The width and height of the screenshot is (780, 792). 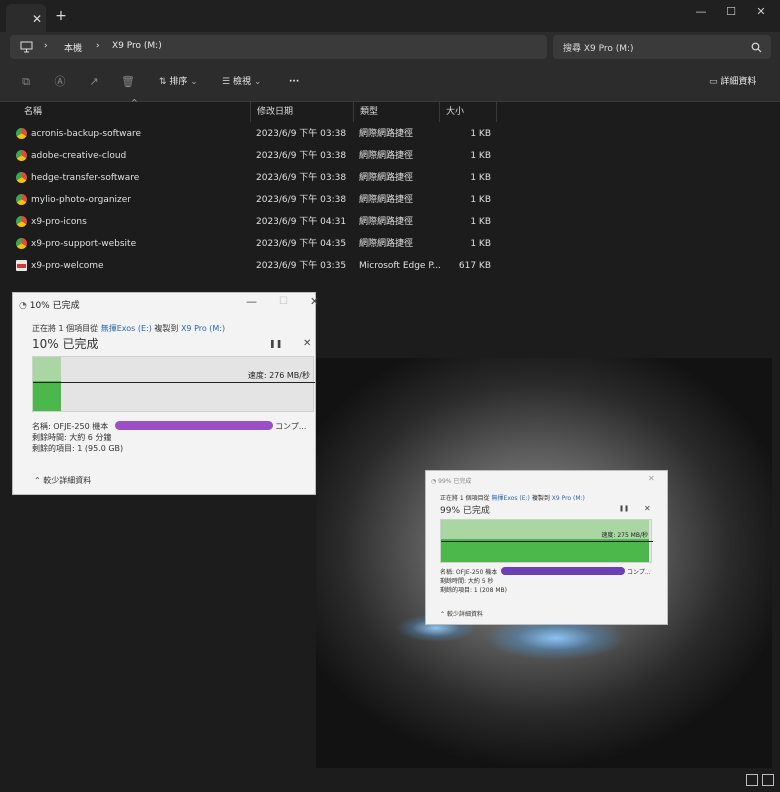 What do you see at coordinates (65, 344) in the screenshot?
I see `percent-complete: 10% 已完成` at bounding box center [65, 344].